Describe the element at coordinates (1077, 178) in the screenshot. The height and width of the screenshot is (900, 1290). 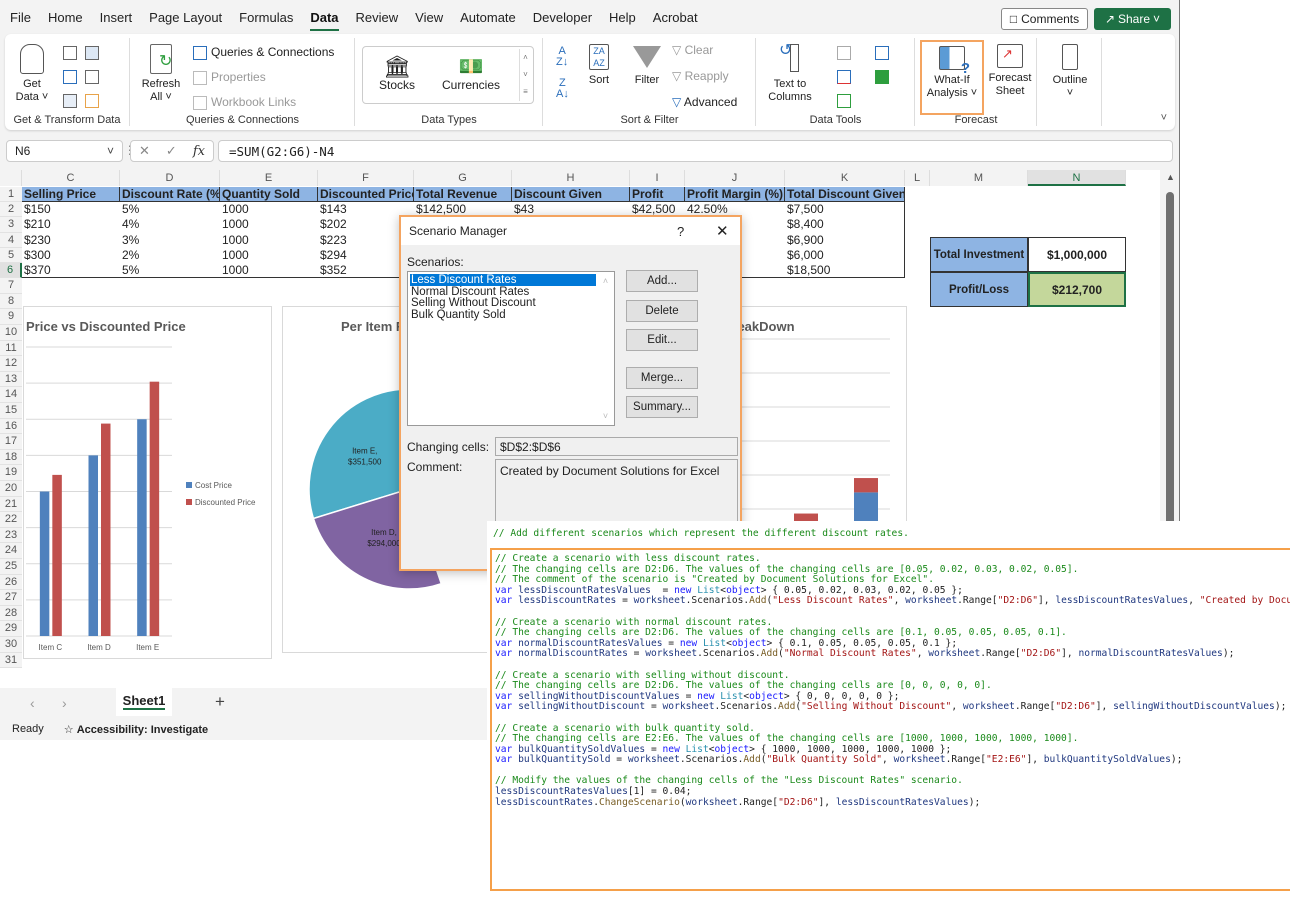
I see `column-header-n: N` at that location.